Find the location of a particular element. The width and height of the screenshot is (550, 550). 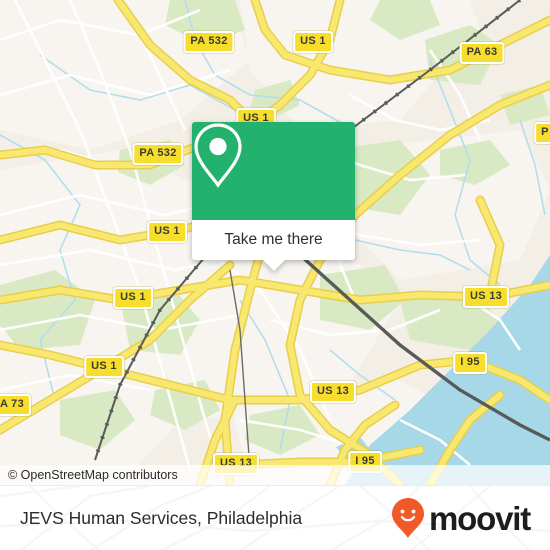

map-attribution: © OpenStreetMap contributors is located at coordinates (275, 475).